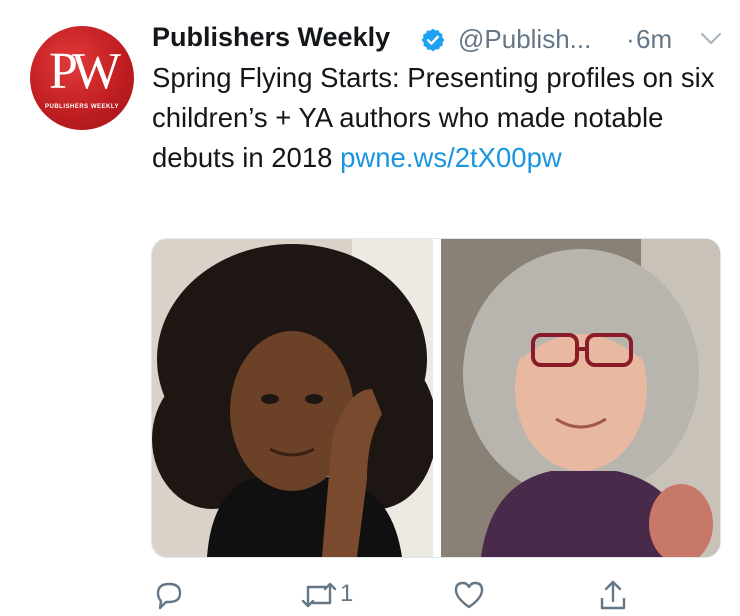 The width and height of the screenshot is (740, 616). I want to click on tweet-header: Publishers Weekly @Publish... · 6m, so click(437, 40).